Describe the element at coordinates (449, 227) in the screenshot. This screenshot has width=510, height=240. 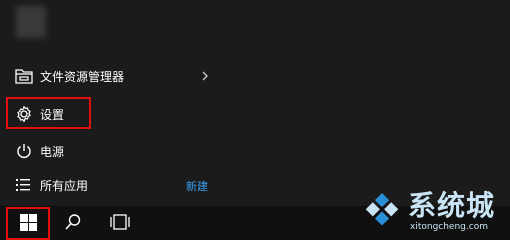
I see `watermark-url: xitongcheng.com` at that location.